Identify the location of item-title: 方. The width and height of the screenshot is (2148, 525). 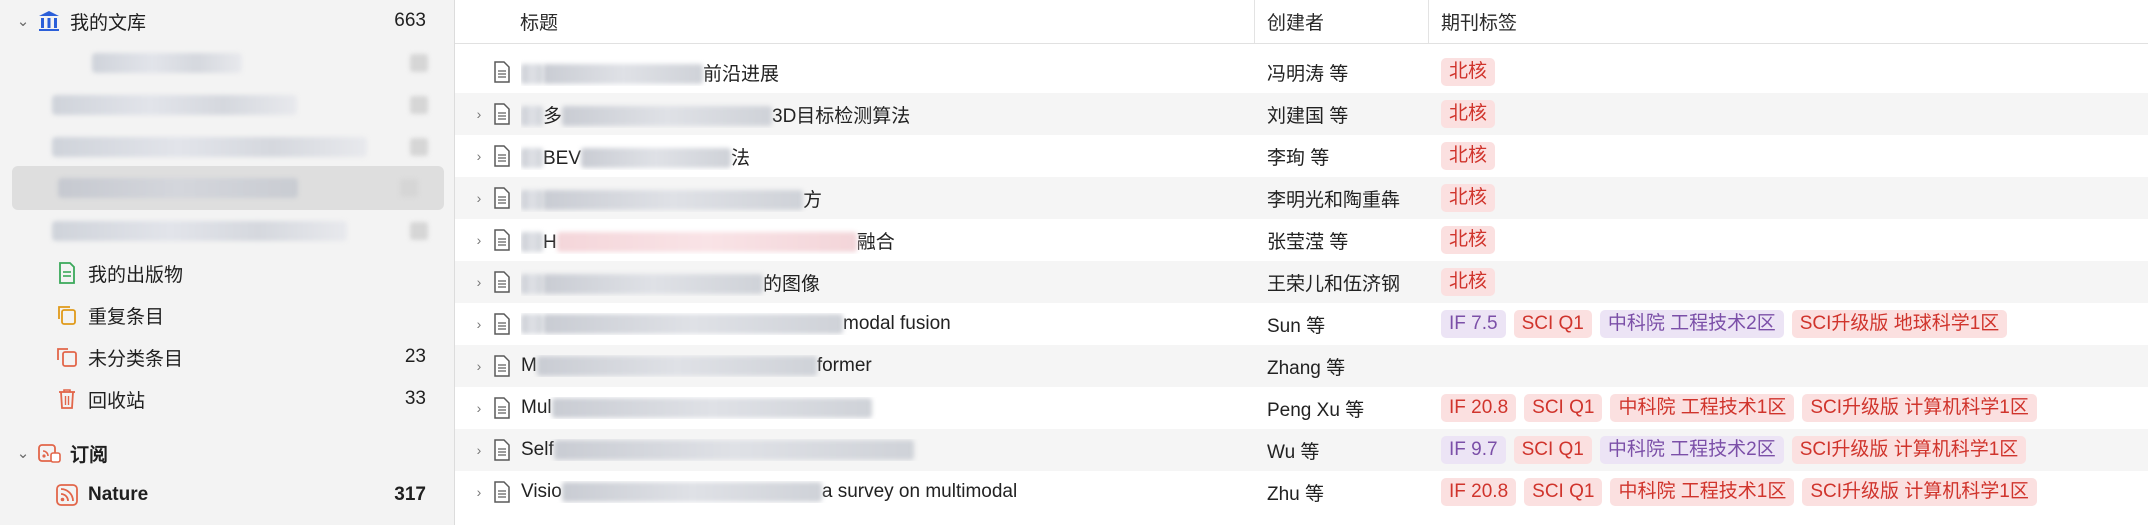
(881, 198).